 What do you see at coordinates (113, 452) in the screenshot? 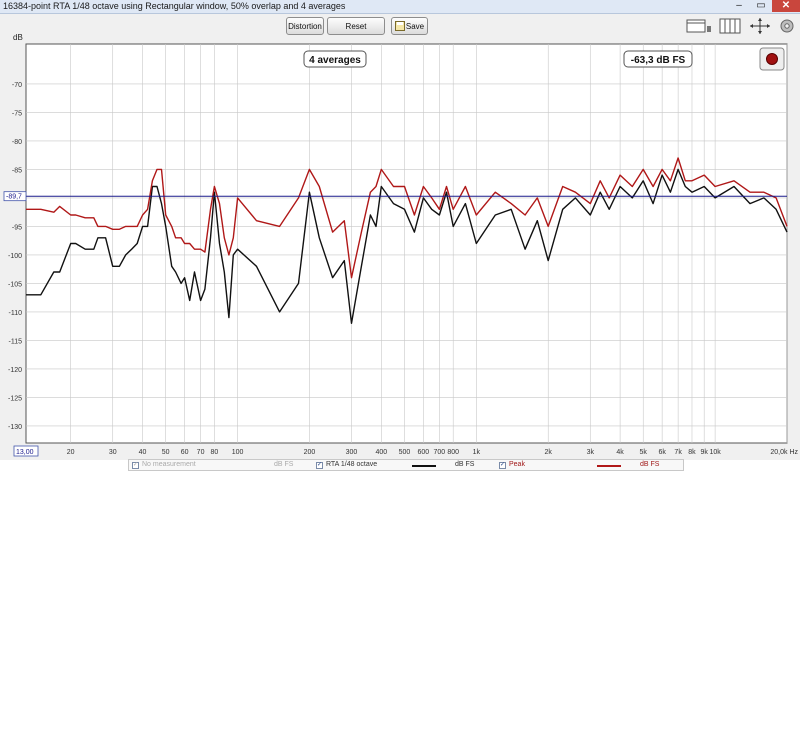
I see `x-tick-label: 30` at bounding box center [113, 452].